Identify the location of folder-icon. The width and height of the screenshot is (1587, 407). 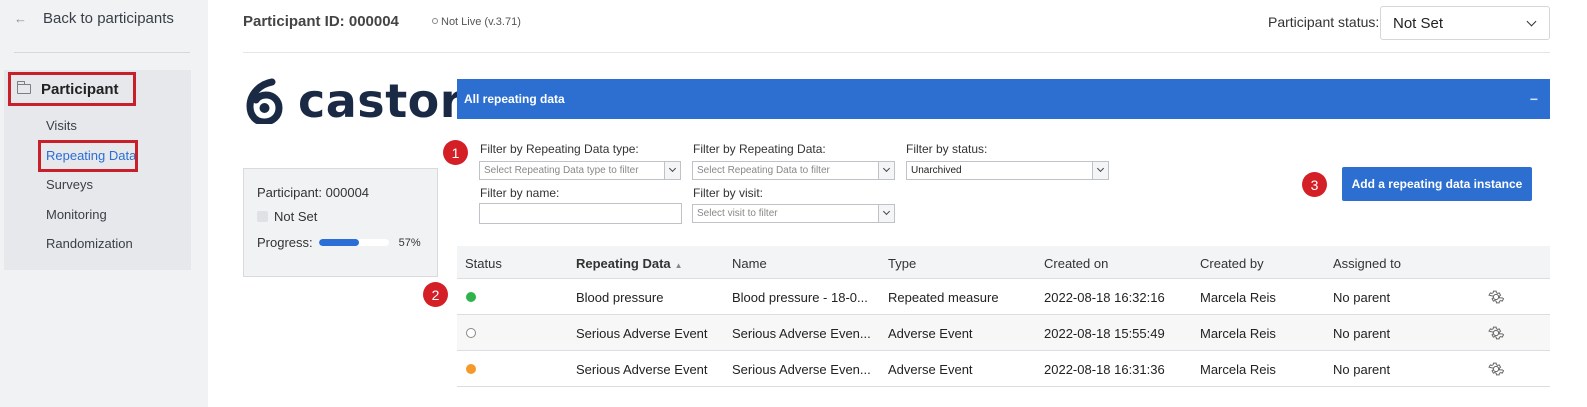
(23, 87).